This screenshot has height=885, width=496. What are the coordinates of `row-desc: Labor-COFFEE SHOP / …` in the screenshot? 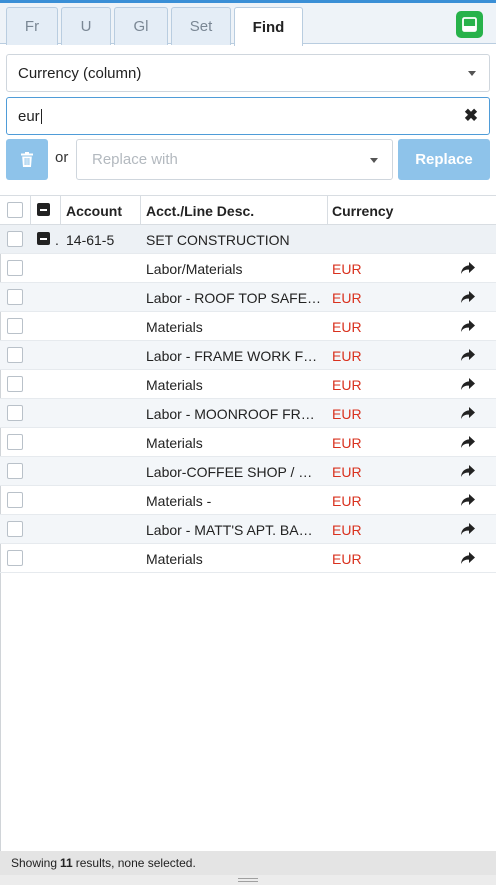 It's located at (229, 471).